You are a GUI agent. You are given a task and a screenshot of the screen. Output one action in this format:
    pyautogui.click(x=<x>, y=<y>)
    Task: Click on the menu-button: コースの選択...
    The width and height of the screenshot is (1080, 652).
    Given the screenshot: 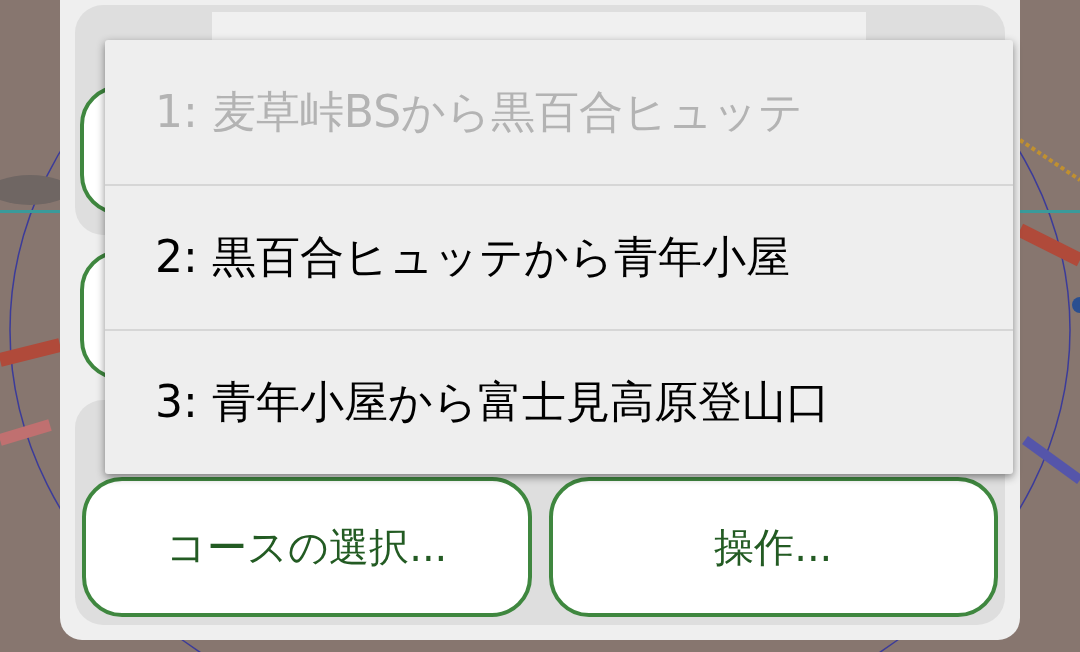 What is the action you would take?
    pyautogui.click(x=307, y=547)
    